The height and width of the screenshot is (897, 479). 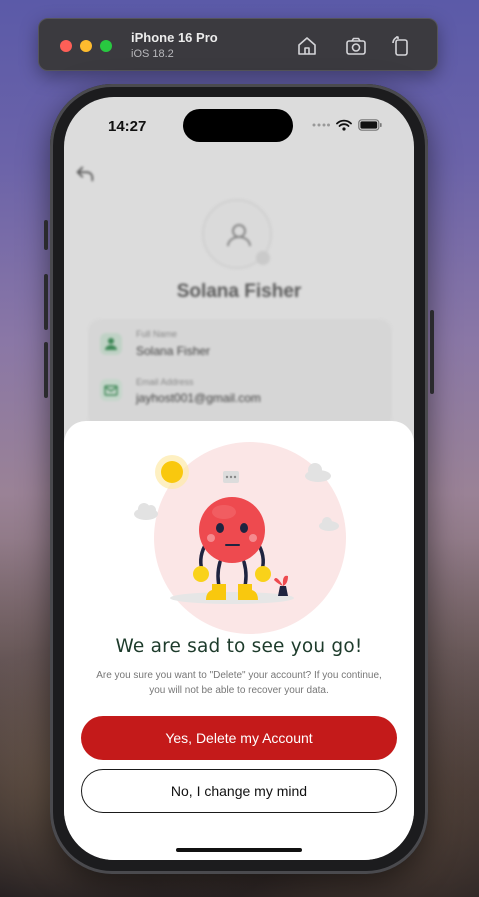 I want to click on wifi-icon, so click(x=344, y=125).